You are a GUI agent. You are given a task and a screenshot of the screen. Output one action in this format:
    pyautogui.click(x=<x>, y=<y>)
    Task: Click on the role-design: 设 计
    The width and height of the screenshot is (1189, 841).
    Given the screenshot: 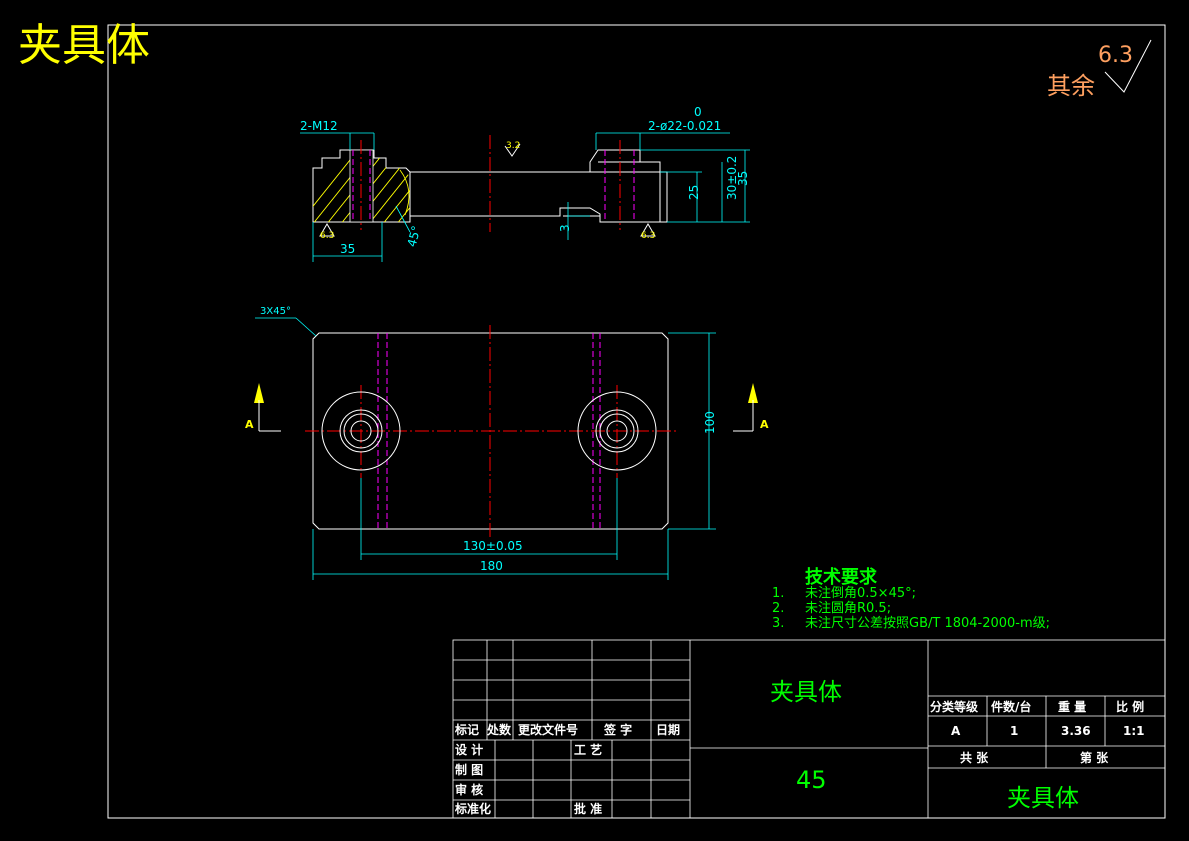 What is the action you would take?
    pyautogui.click(x=469, y=749)
    